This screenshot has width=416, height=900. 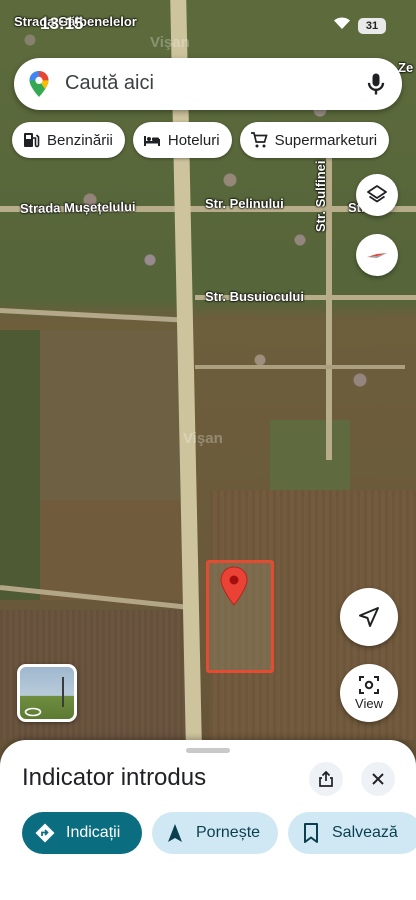 I want to click on utility-pole, so click(x=63, y=692).